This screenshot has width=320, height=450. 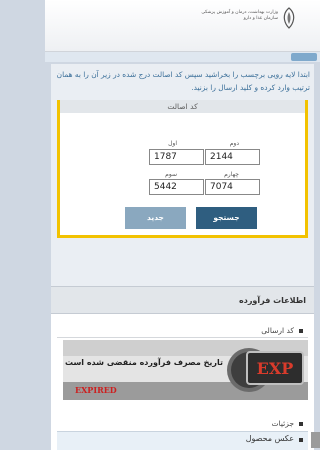 What do you see at coordinates (176, 157) in the screenshot?
I see `first-code-input` at bounding box center [176, 157].